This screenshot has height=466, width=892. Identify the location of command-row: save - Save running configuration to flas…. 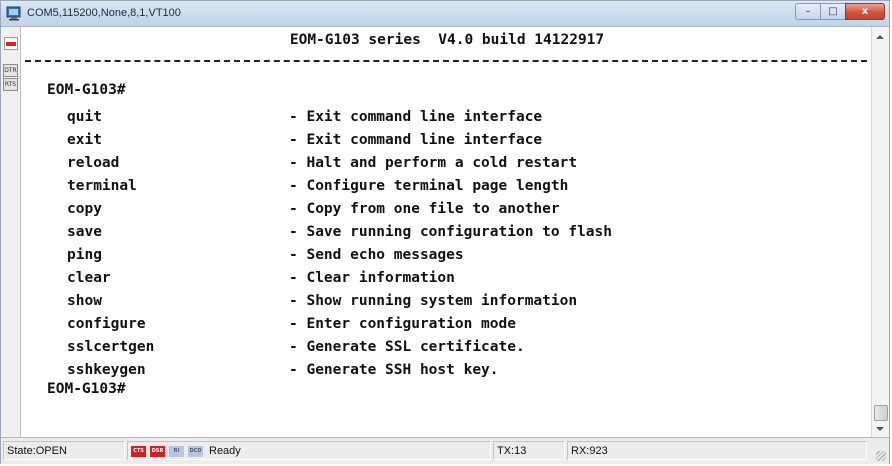
(467, 233).